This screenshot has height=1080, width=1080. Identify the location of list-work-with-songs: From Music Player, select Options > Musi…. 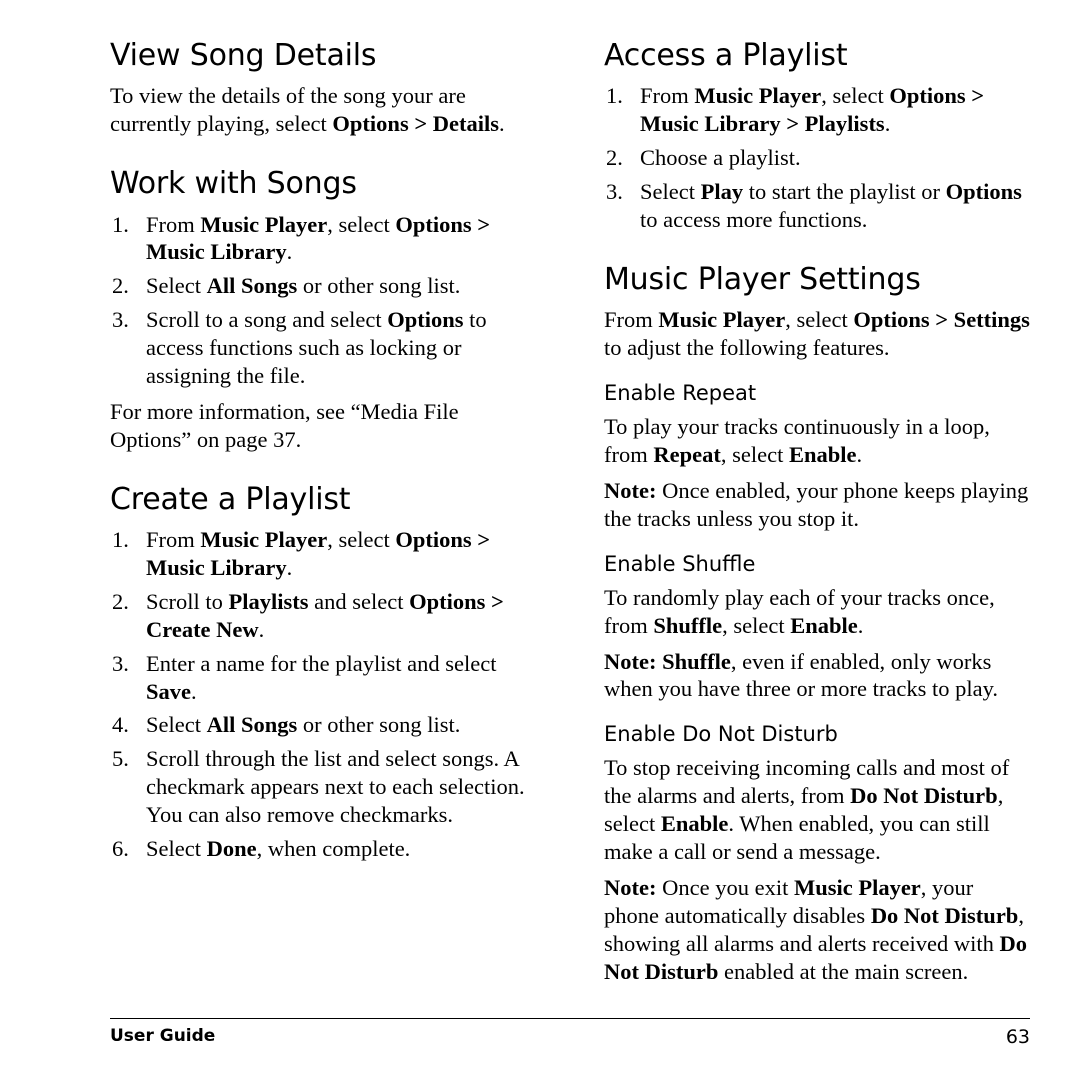
(323, 300).